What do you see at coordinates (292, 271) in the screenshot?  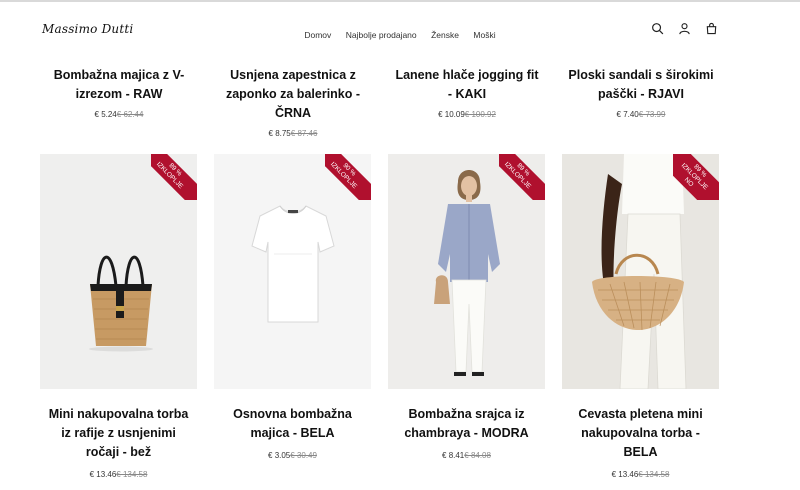 I see `product-image: 90 % IZKLOPLJE` at bounding box center [292, 271].